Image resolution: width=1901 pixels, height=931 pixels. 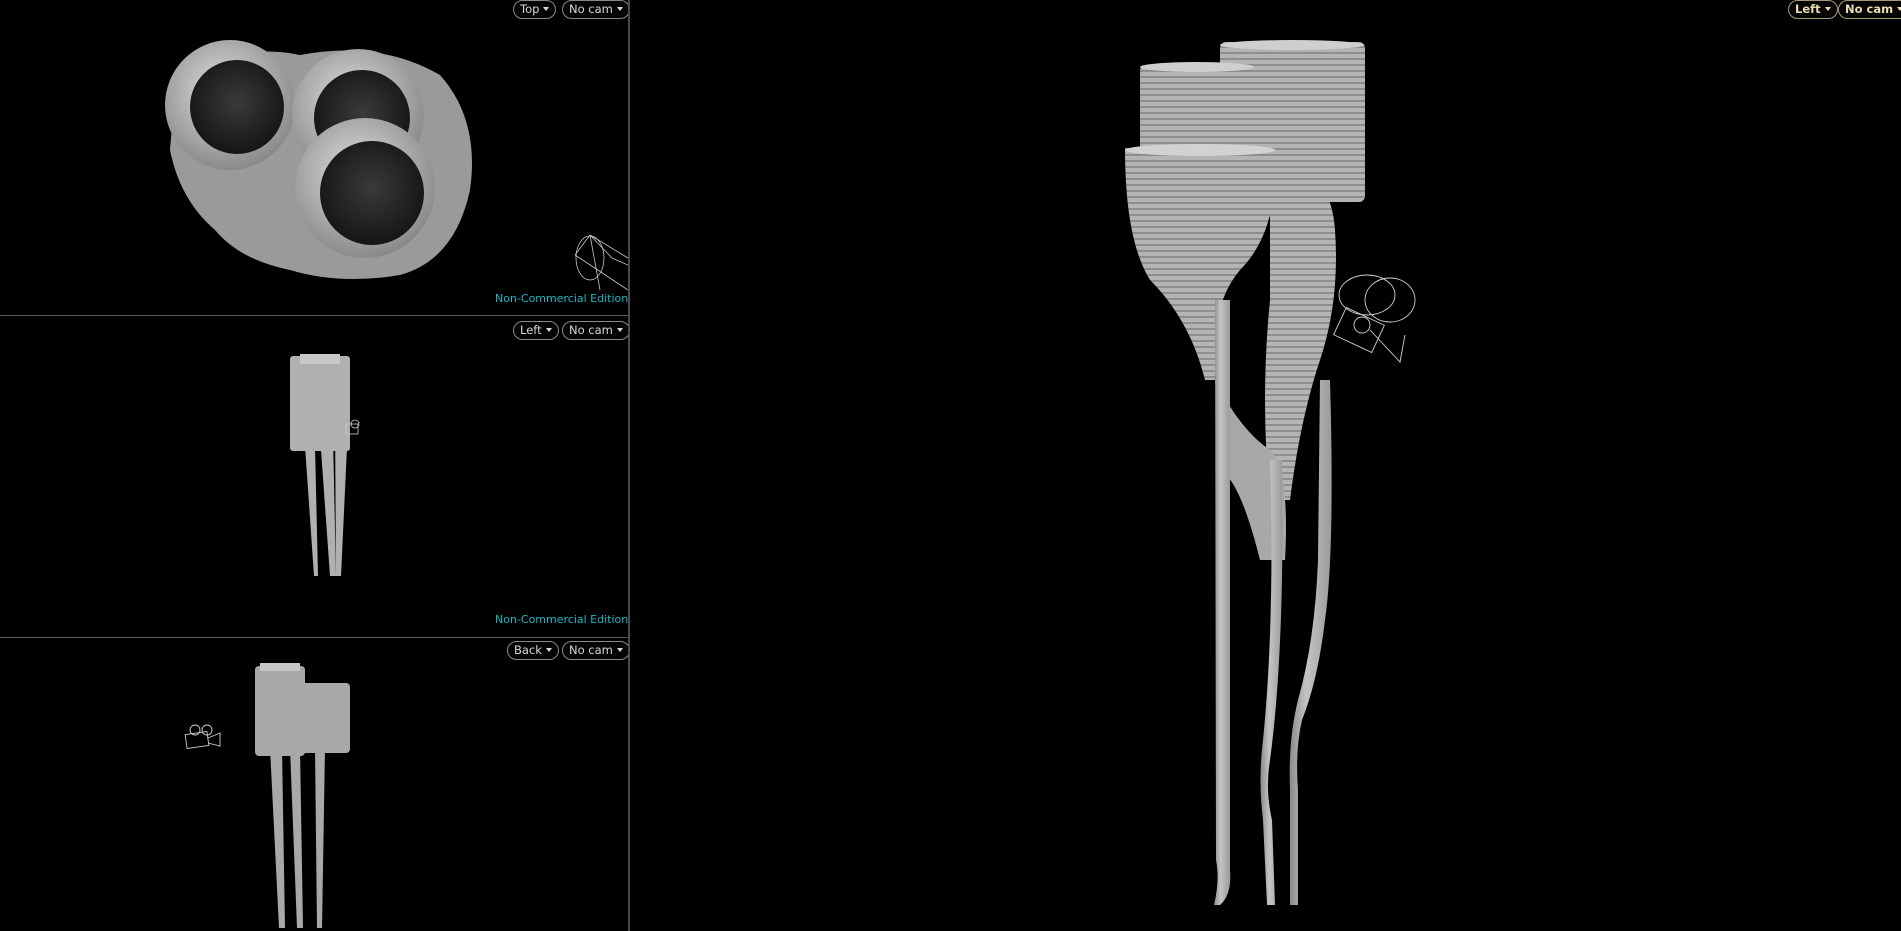 What do you see at coordinates (530, 9) in the screenshot?
I see `view-dropdown-label: Top` at bounding box center [530, 9].